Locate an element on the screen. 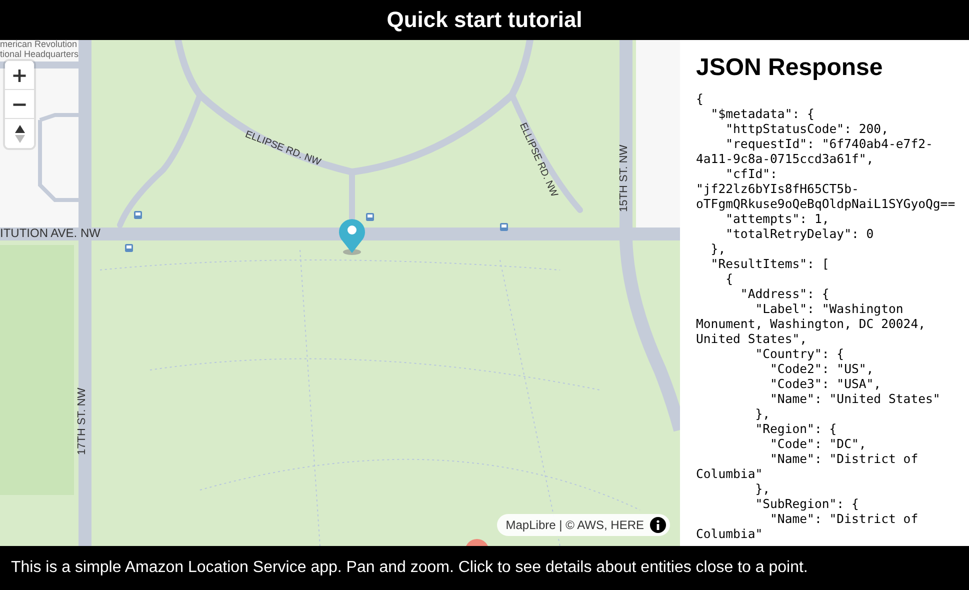 This screenshot has width=969, height=590. attribution-text: MapLibre | © AWS, HERE is located at coordinates (575, 525).